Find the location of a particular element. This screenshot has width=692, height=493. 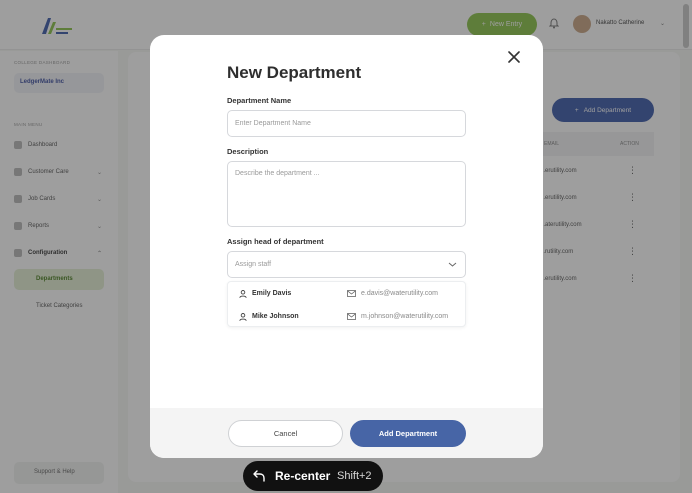

description-label: Description is located at coordinates (248, 151).